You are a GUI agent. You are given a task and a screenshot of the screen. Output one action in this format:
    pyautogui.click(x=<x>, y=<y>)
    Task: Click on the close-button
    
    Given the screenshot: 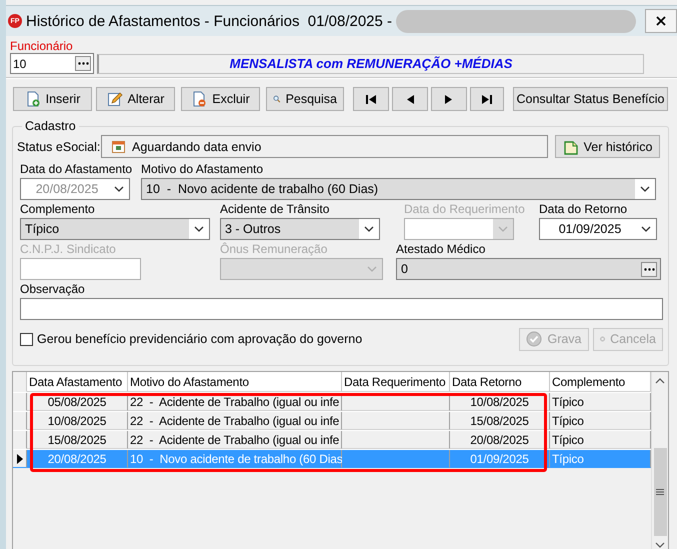 What is the action you would take?
    pyautogui.click(x=661, y=21)
    